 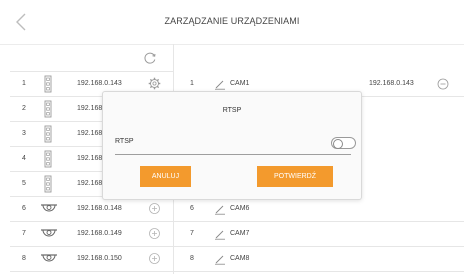 I want to click on device-row: 6 192.168.0.148, so click(x=91, y=209).